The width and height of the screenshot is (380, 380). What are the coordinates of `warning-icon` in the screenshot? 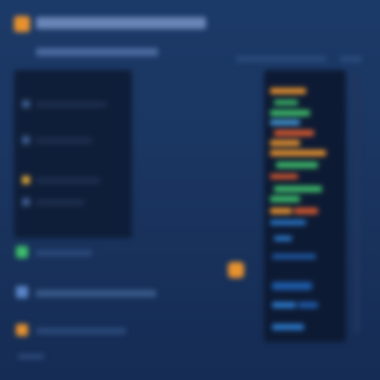 It's located at (22, 330).